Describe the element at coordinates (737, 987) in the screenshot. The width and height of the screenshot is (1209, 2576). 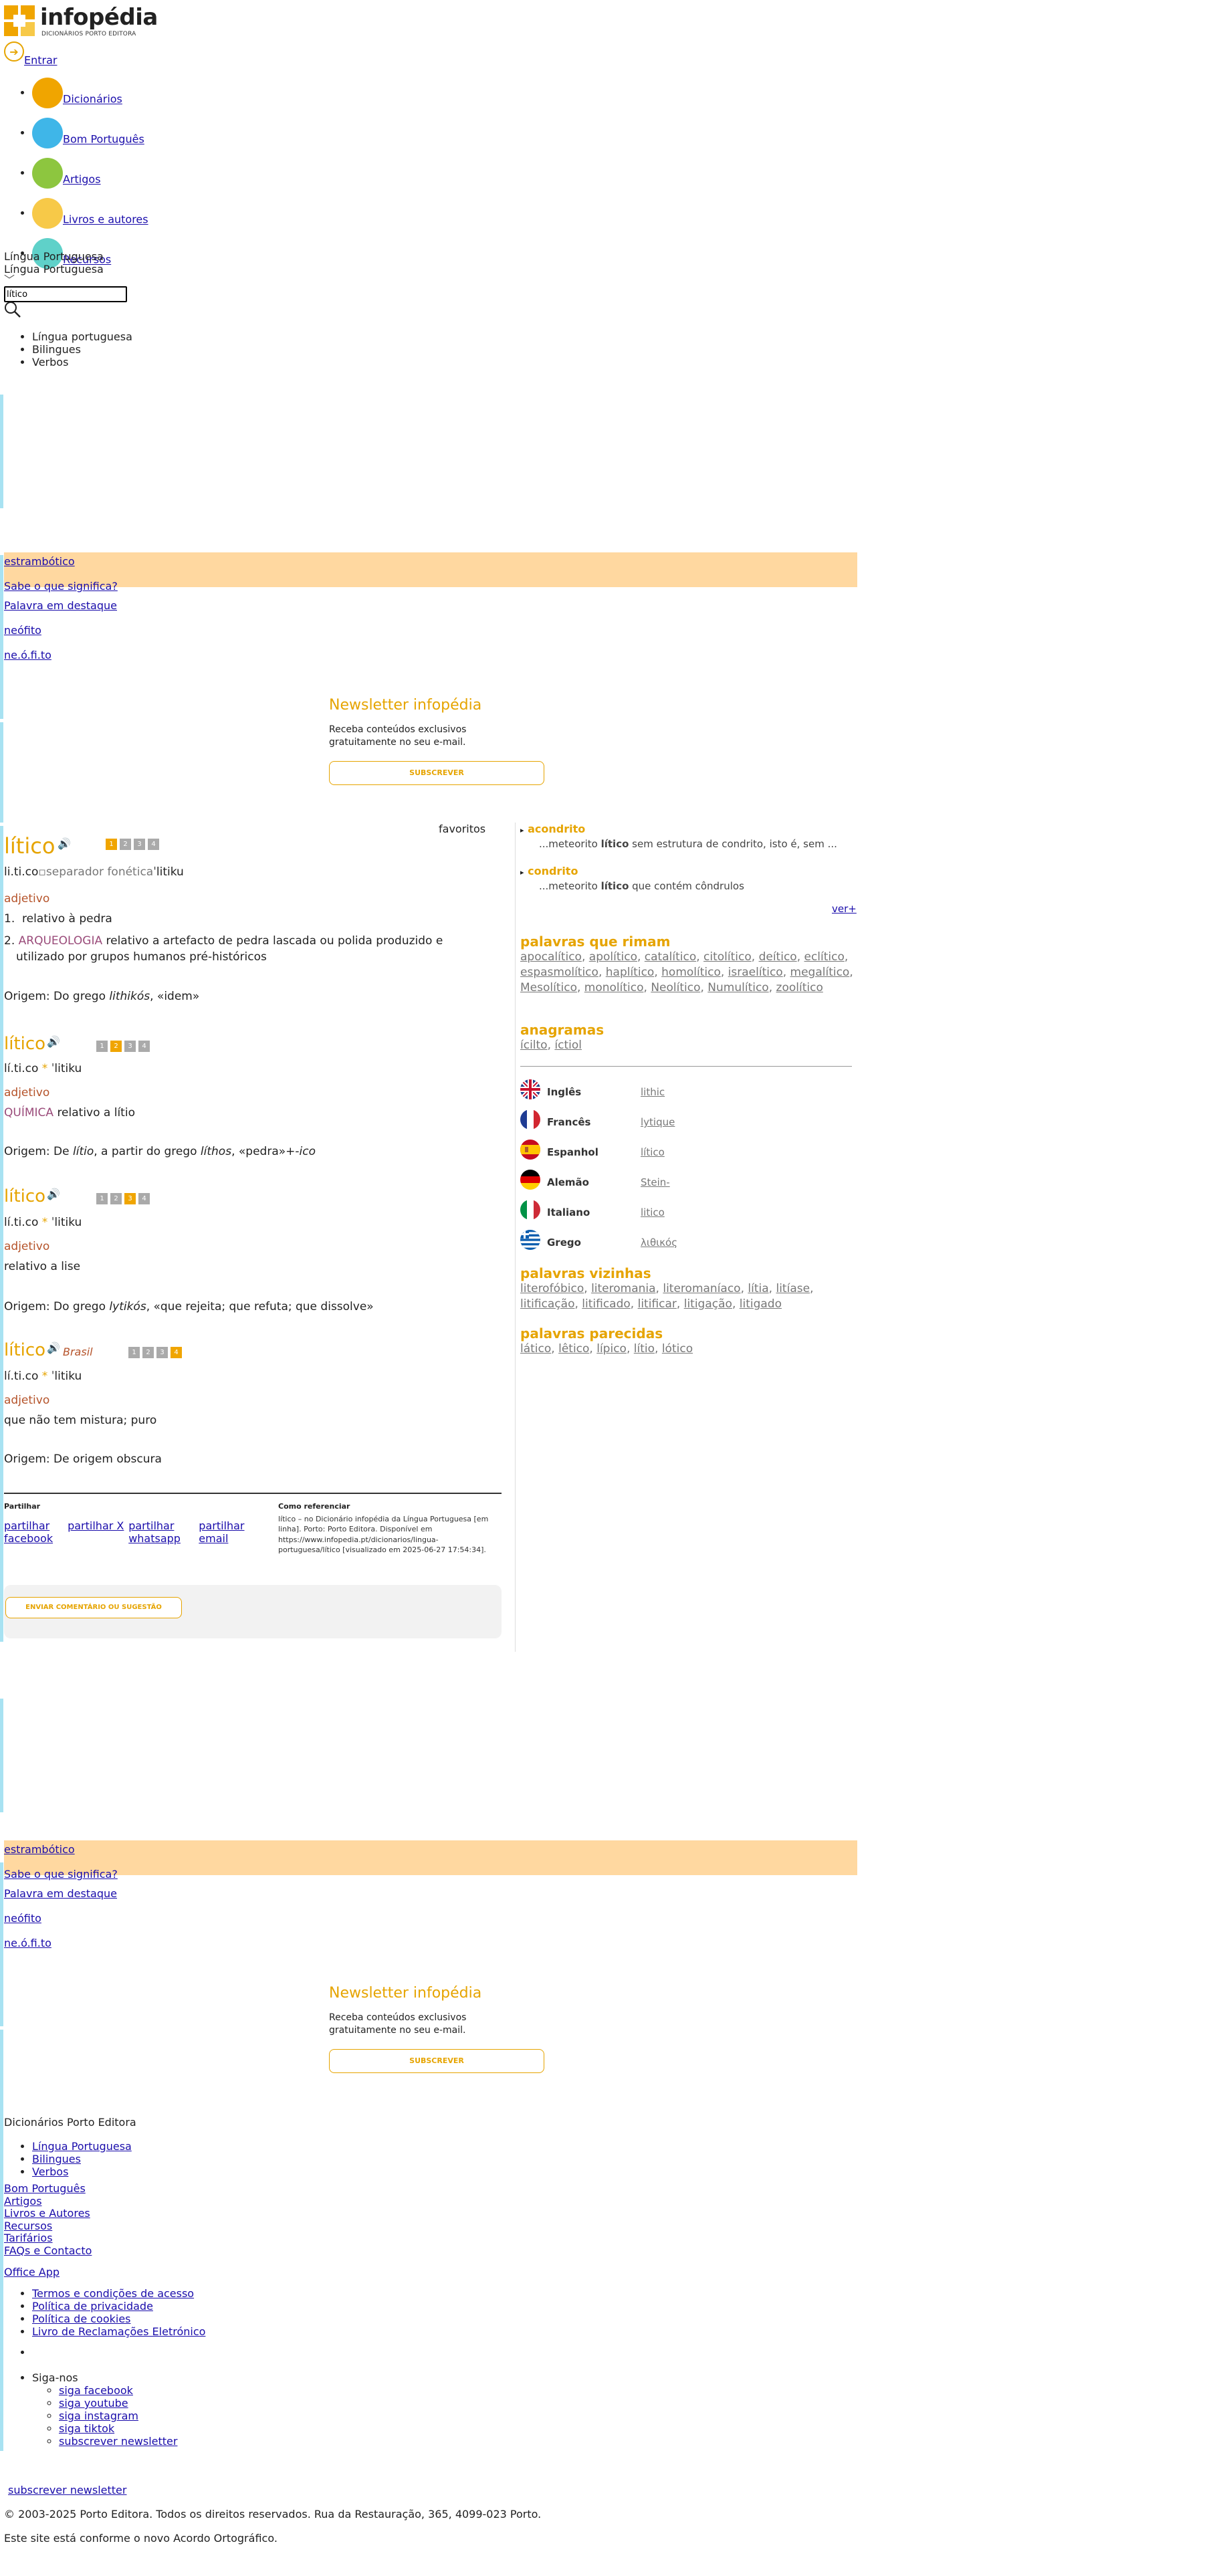
I see `rhymes-word-link: Numulítico` at that location.